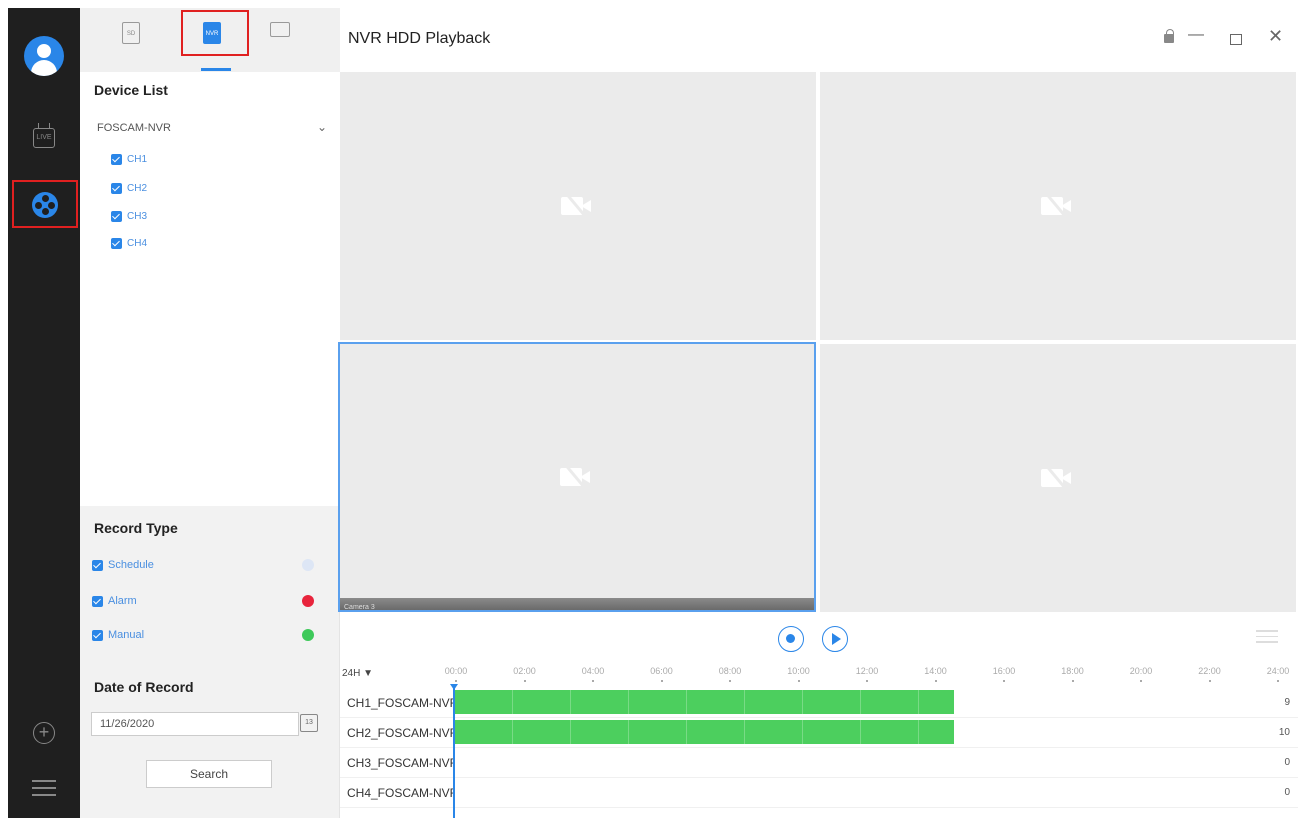  I want to click on timeline-row: CH1_FOSCAM-NVR 9, so click(819, 703).